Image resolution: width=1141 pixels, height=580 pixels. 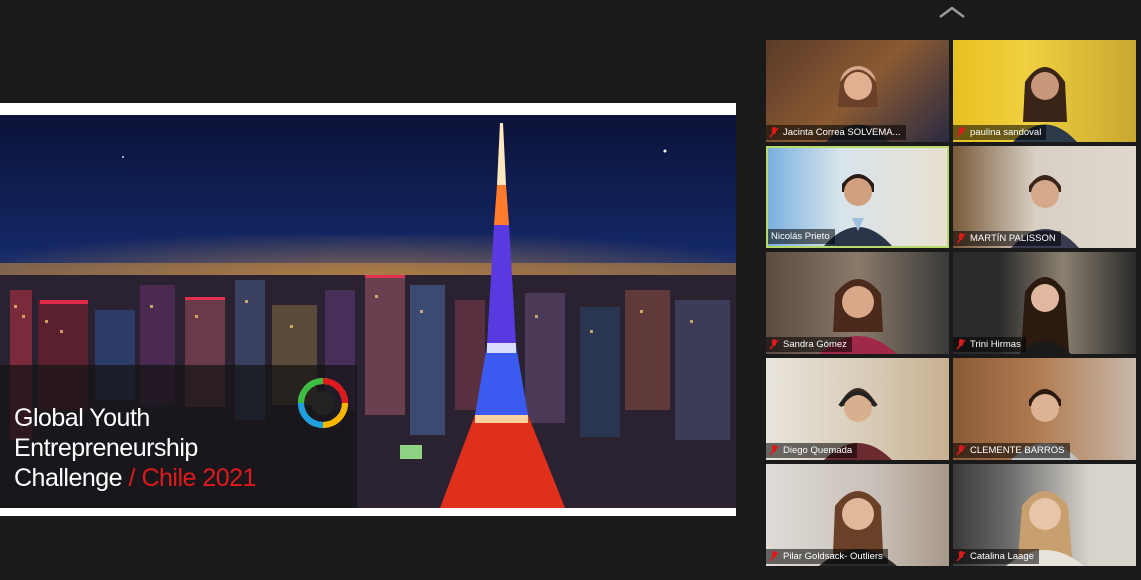 What do you see at coordinates (106, 448) in the screenshot?
I see `slide-title-line-2: Entrepreneurship` at bounding box center [106, 448].